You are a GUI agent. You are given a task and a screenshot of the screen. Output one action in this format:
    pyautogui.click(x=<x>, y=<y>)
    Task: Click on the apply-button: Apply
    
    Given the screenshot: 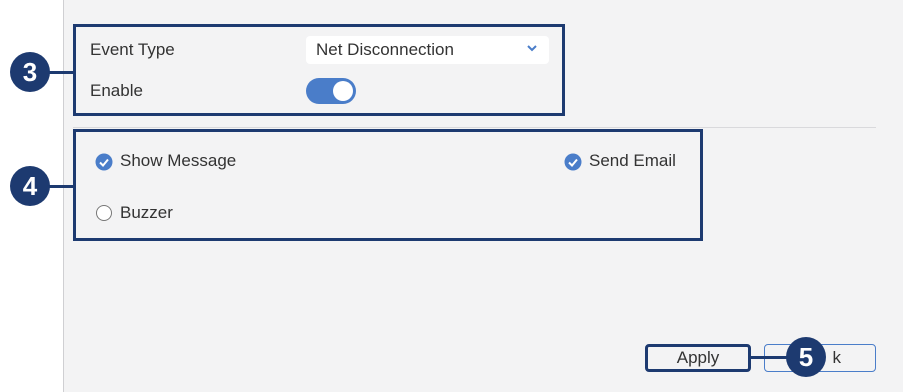 What is the action you would take?
    pyautogui.click(x=698, y=358)
    